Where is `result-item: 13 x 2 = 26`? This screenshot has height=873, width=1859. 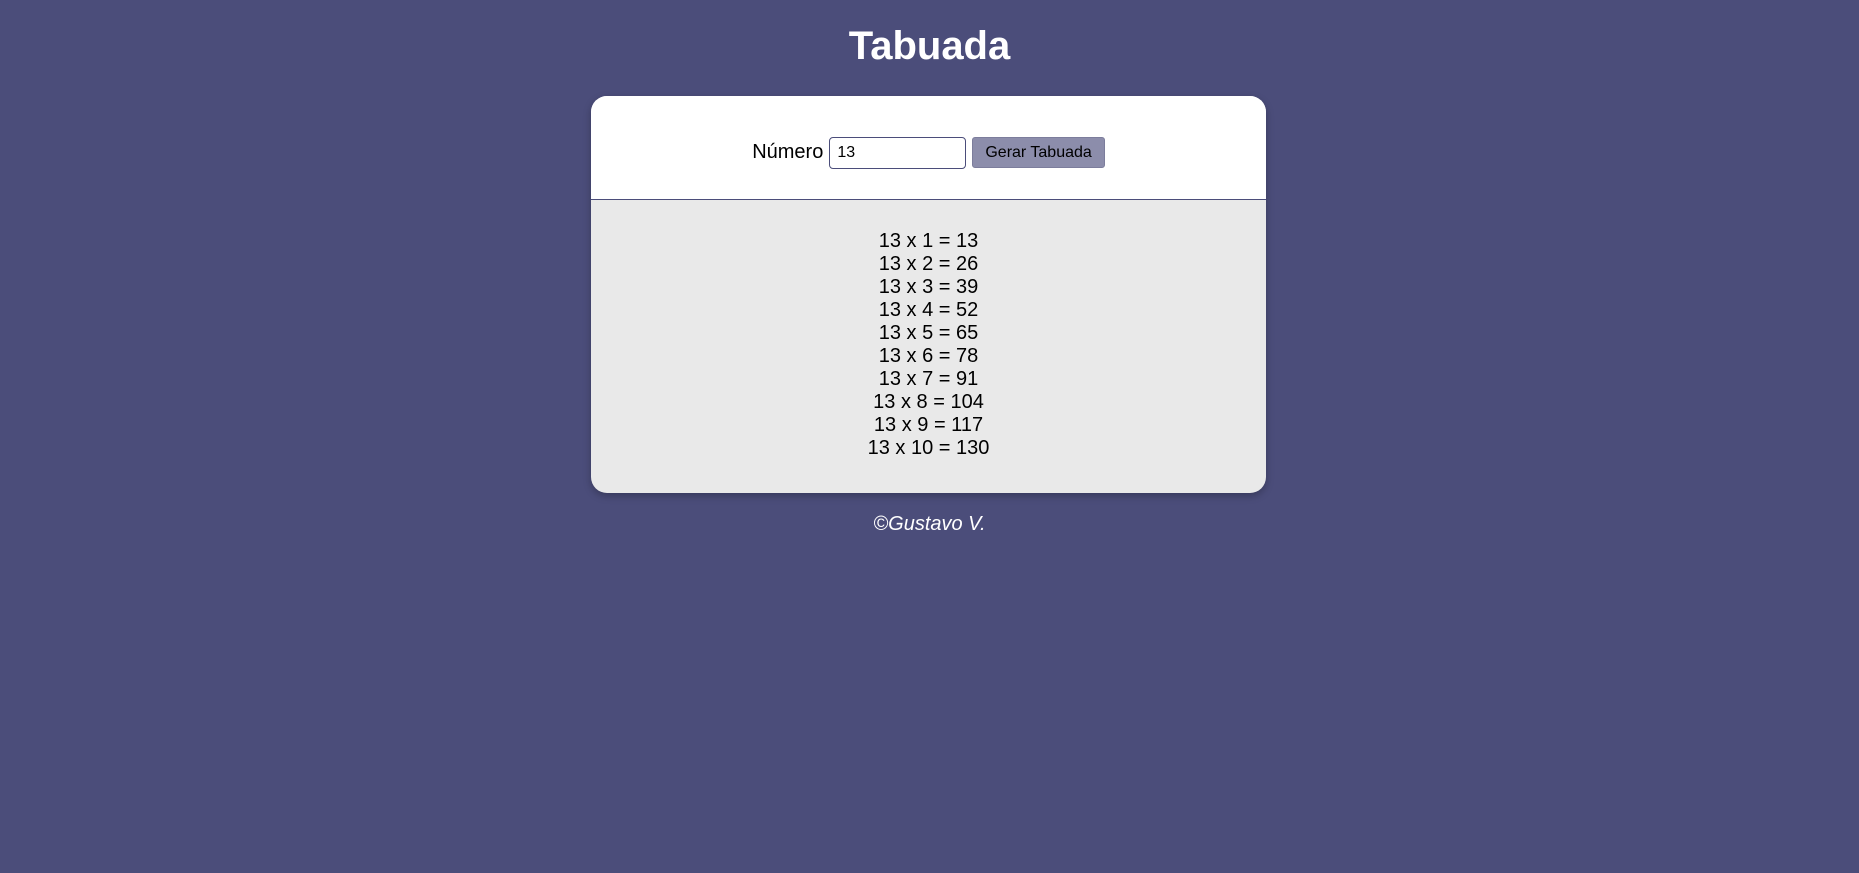
result-item: 13 x 2 = 26 is located at coordinates (928, 264).